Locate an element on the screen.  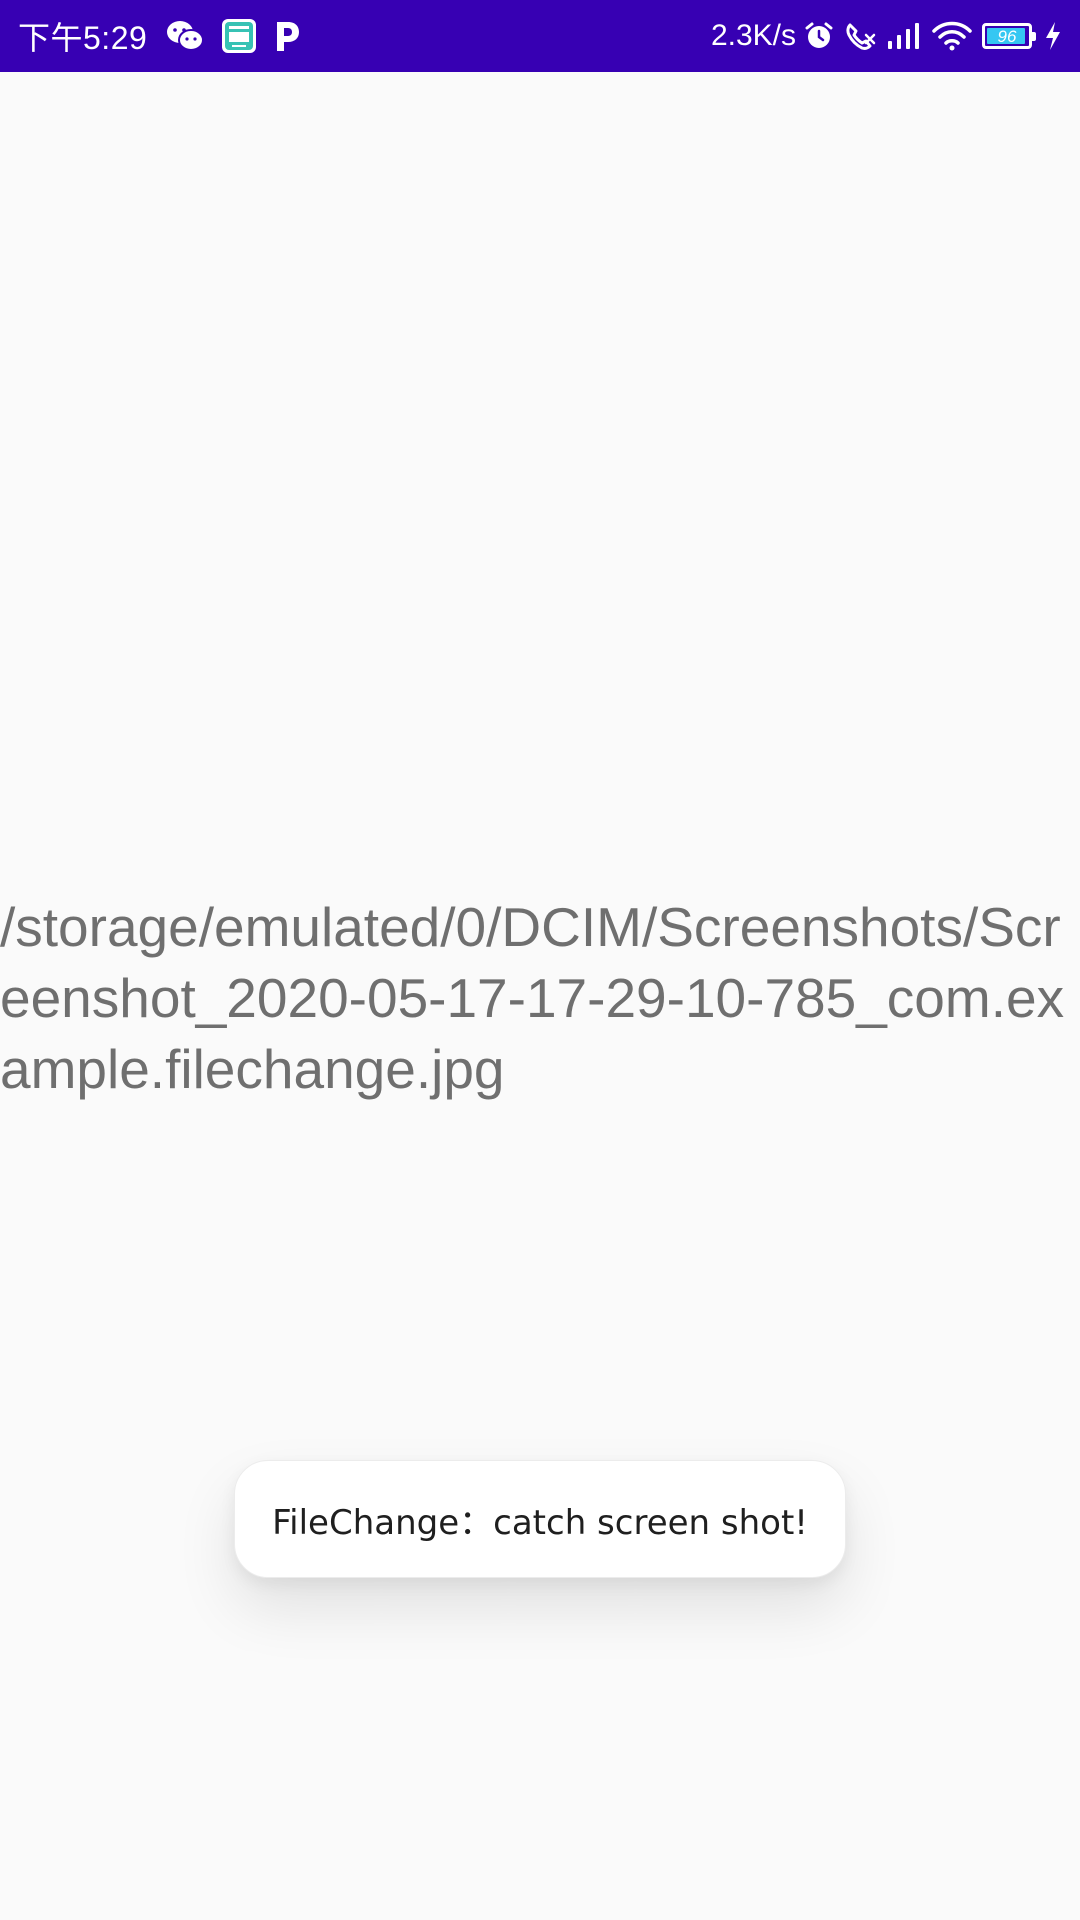
p-app-icon is located at coordinates (287, 36).